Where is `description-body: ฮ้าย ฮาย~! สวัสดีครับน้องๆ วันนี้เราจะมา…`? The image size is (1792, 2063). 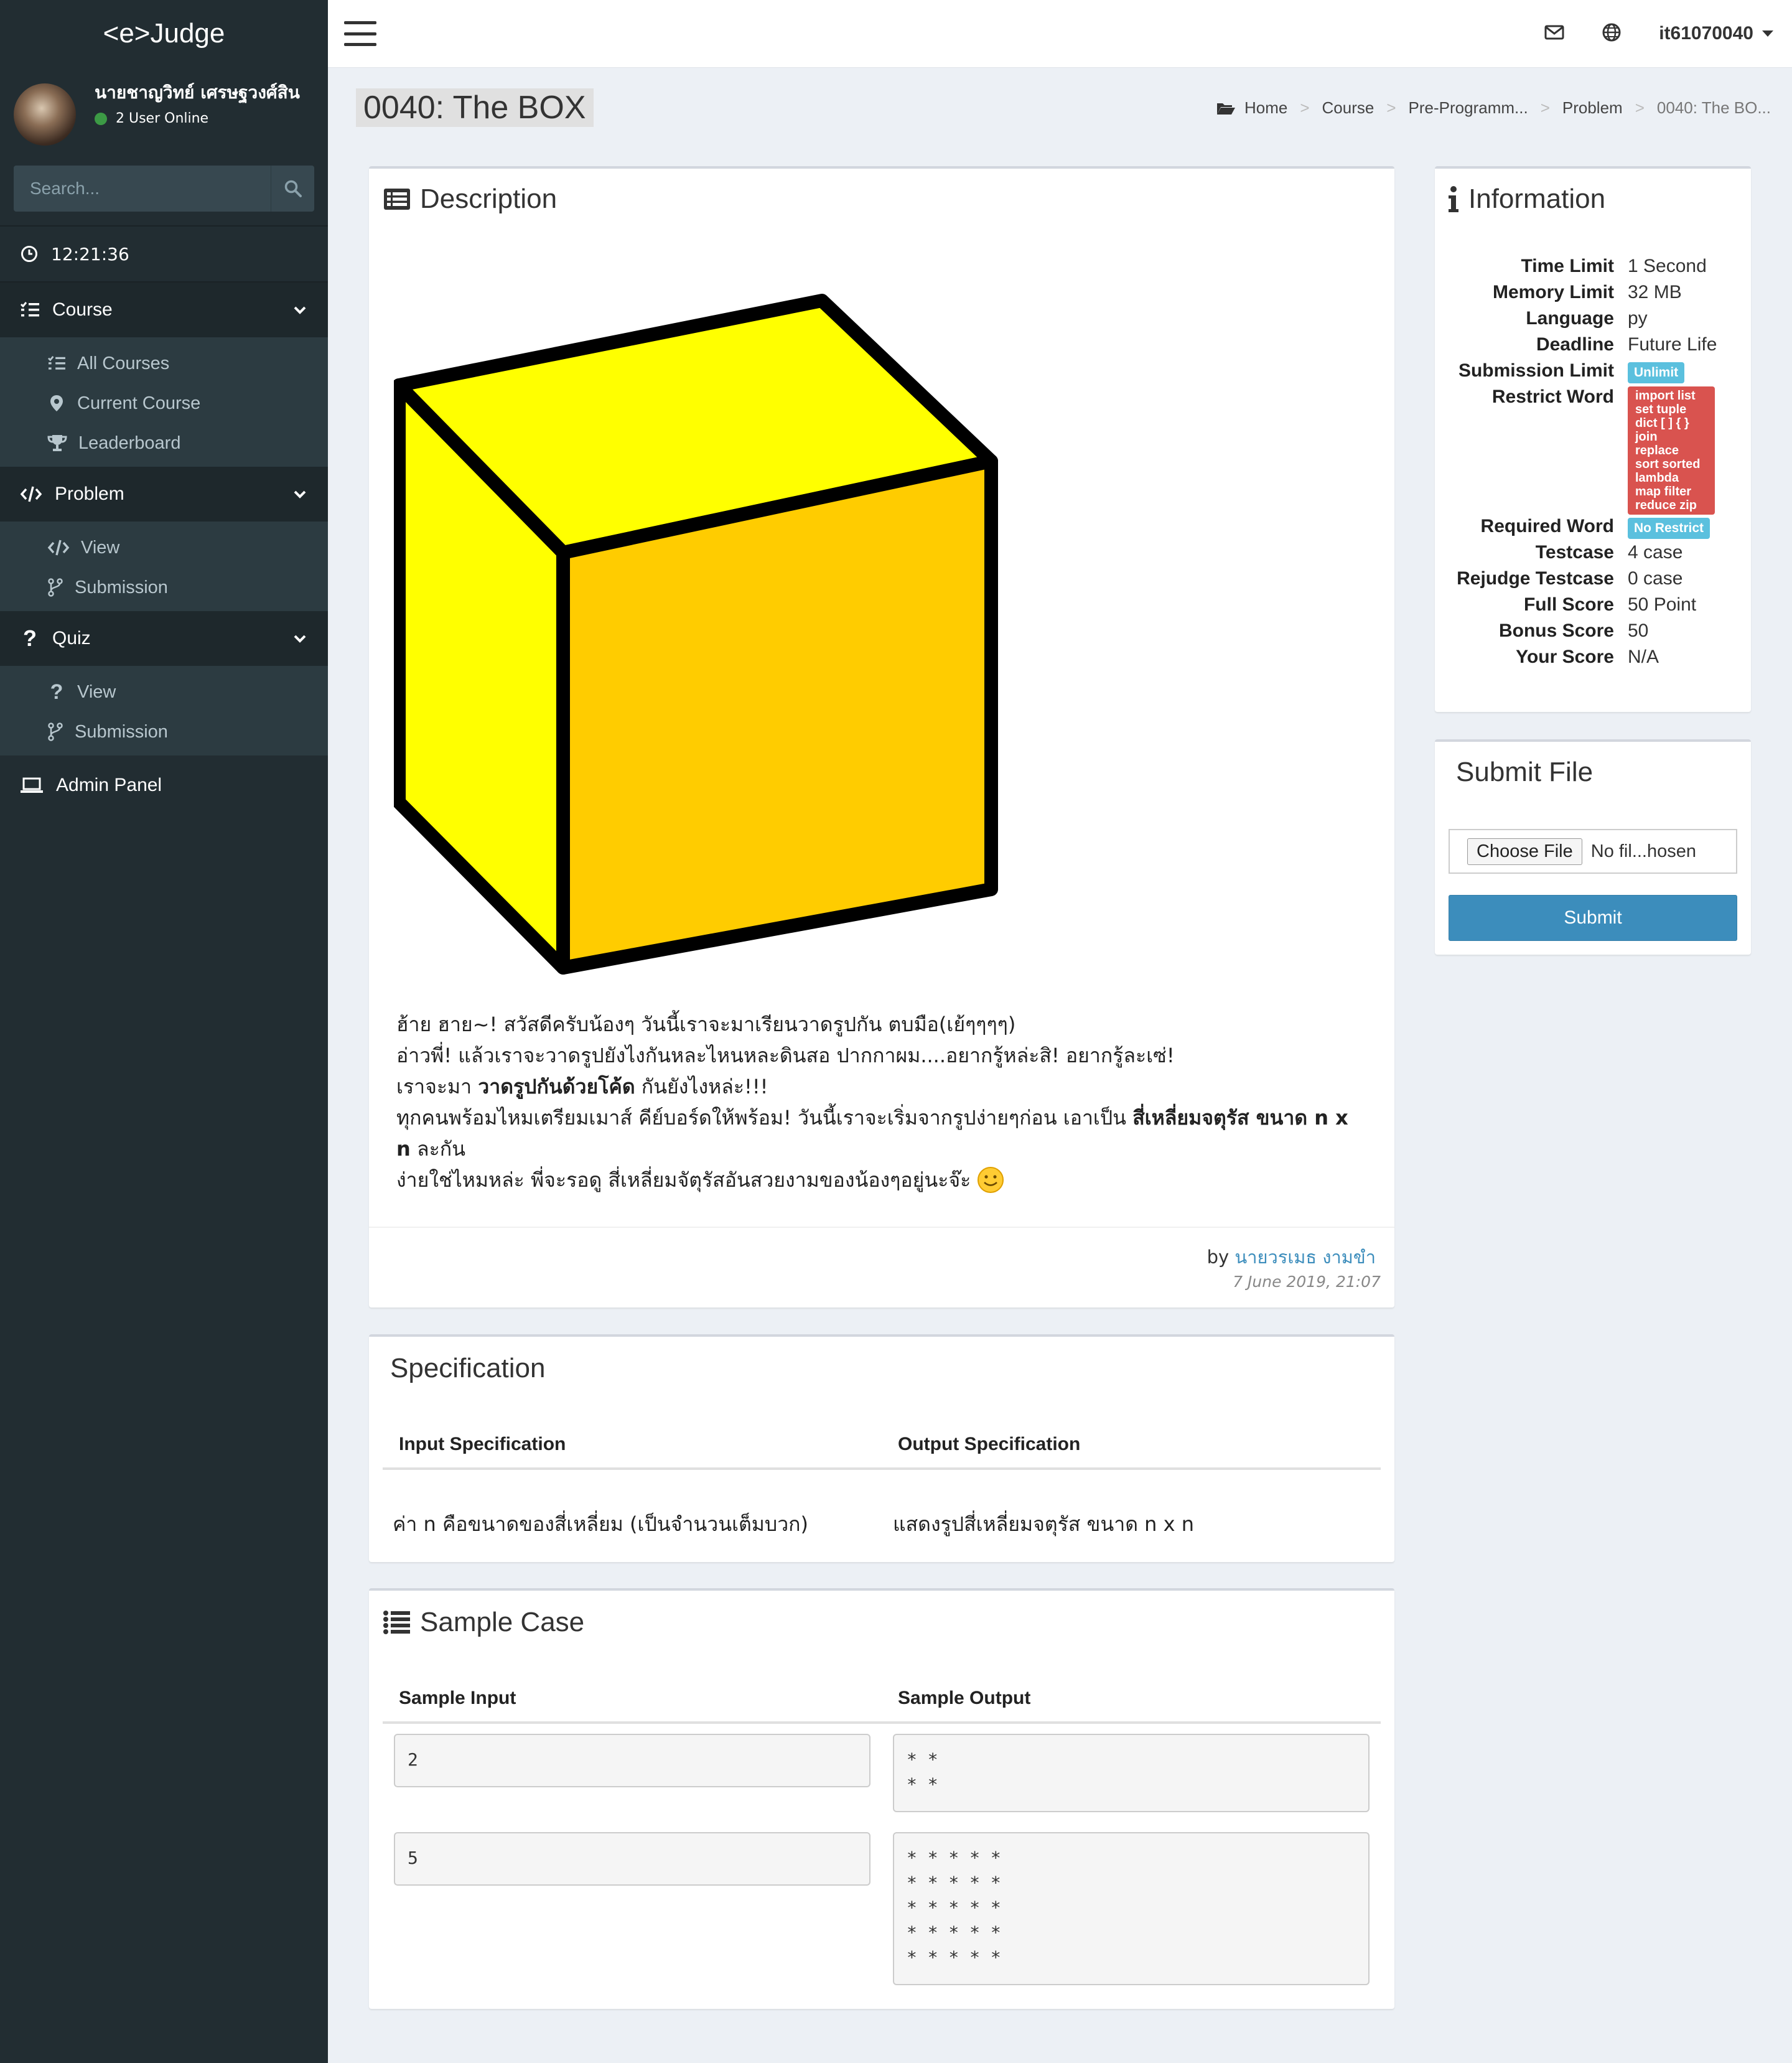 description-body: ฮ้าย ฮาย~! สวัสดีครับน้องๆ วันนี้เราจะมา… is located at coordinates (882, 1102).